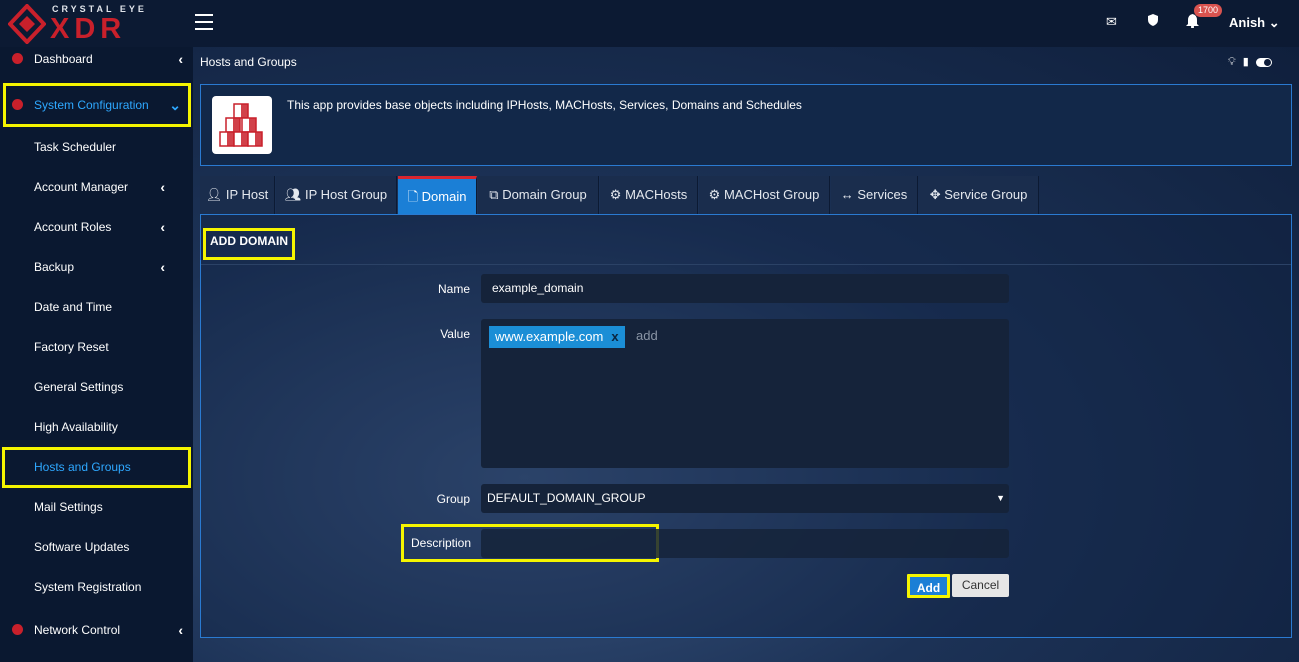 The width and height of the screenshot is (1299, 662). I want to click on file-icon: 🗋, so click(413, 196).